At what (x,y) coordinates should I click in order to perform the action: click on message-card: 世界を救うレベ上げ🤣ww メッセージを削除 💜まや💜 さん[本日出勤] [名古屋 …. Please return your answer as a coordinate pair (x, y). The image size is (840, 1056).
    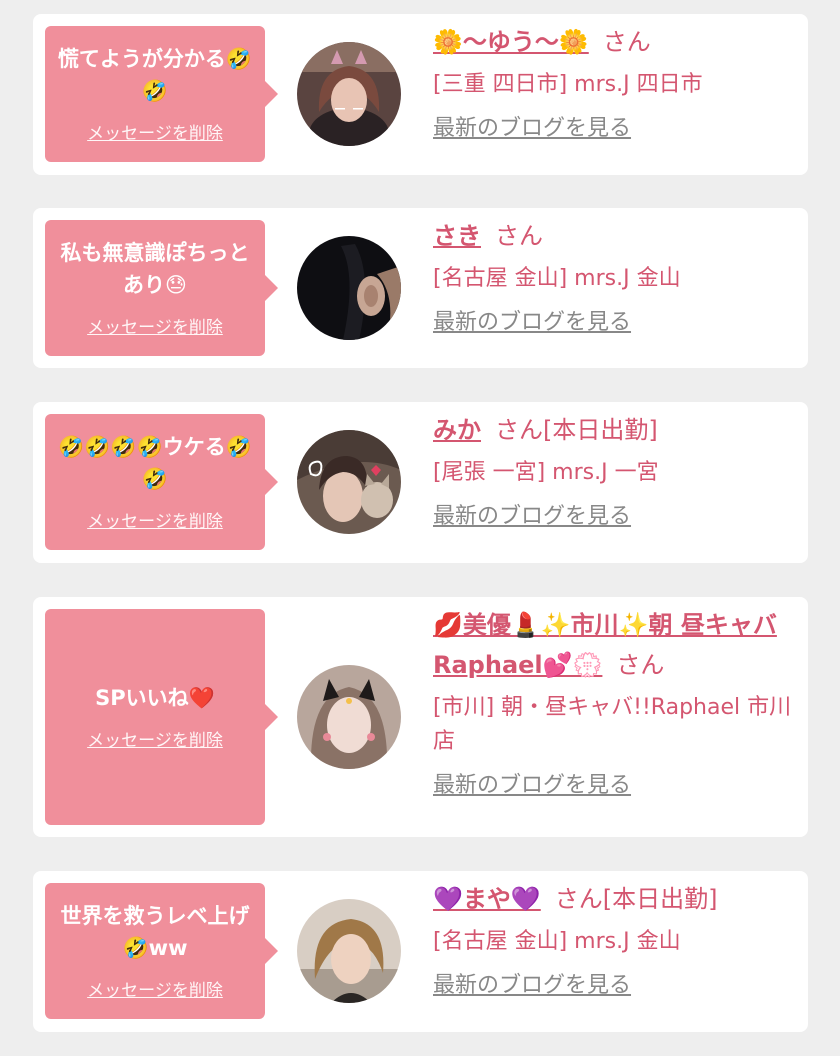
    Looking at the image, I should click on (420, 951).